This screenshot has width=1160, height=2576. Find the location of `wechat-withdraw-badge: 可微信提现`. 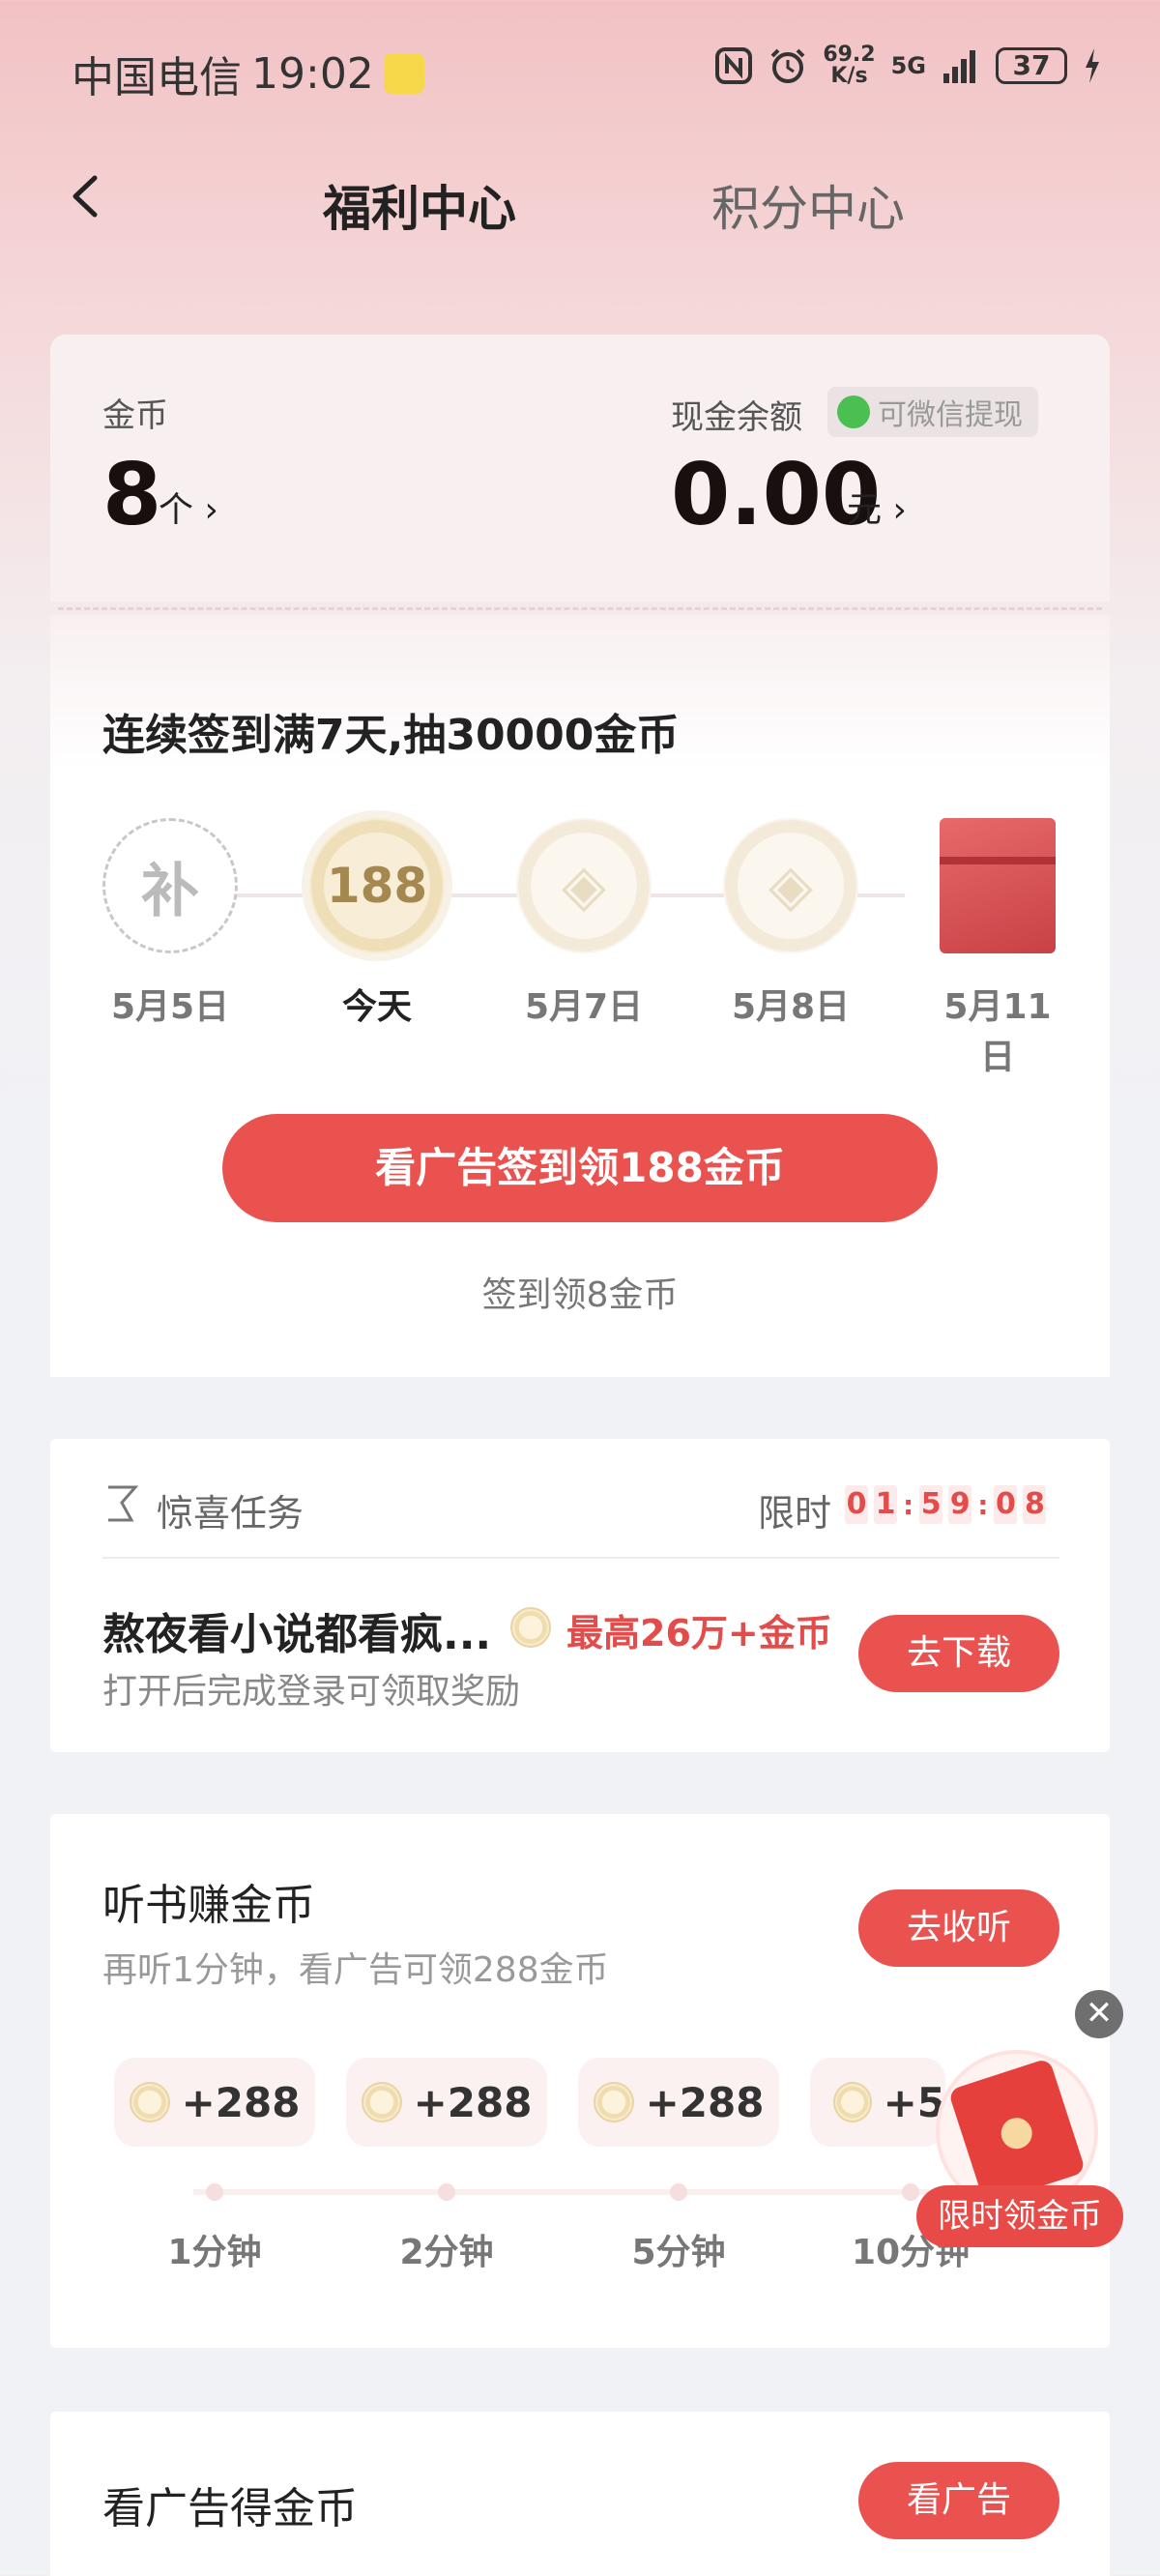

wechat-withdraw-badge: 可微信提现 is located at coordinates (932, 412).